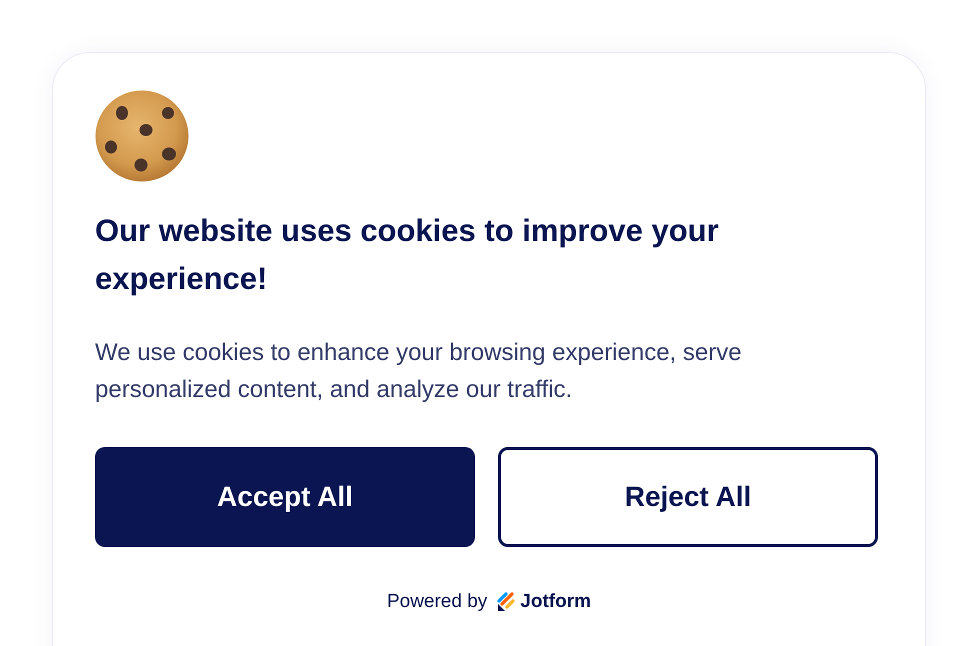 Image resolution: width=978 pixels, height=646 pixels. I want to click on brand-logo-icon, so click(506, 602).